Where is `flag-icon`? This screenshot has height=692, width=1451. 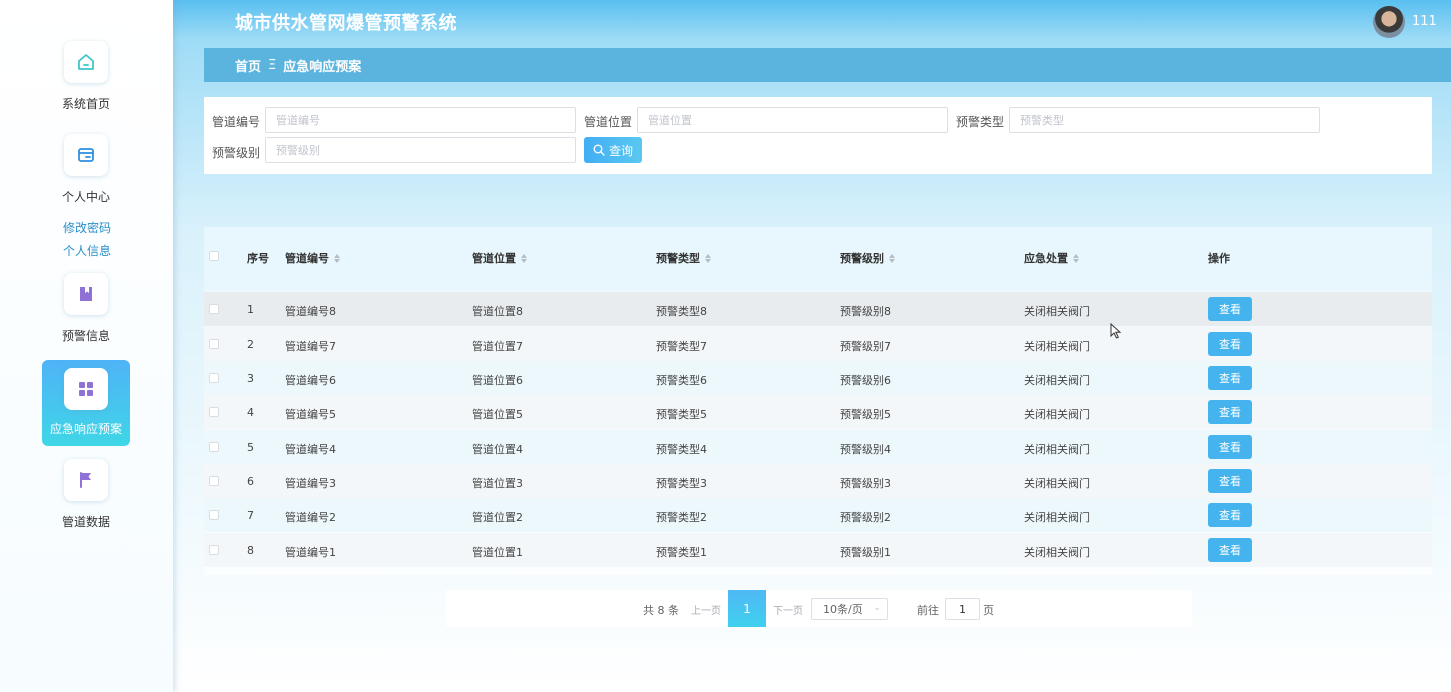
flag-icon is located at coordinates (86, 480).